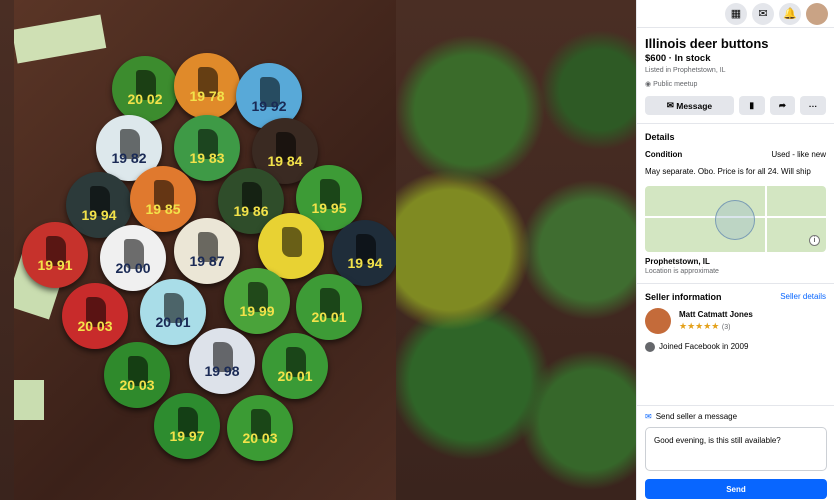 This screenshot has height=500, width=834. I want to click on condition-row: Condition Used - like new, so click(735, 154).